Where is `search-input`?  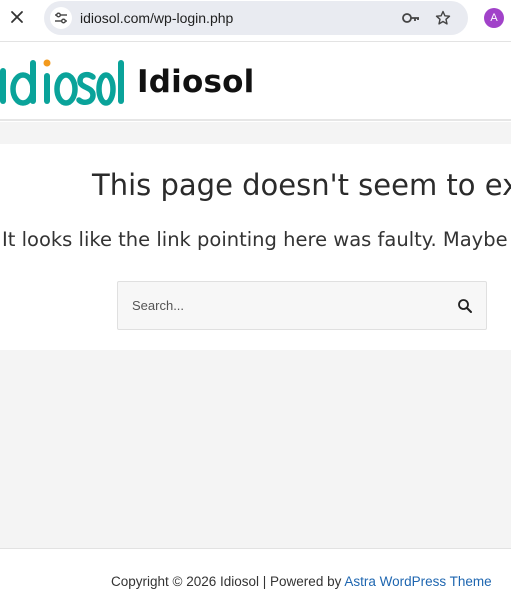 search-input is located at coordinates (287, 305).